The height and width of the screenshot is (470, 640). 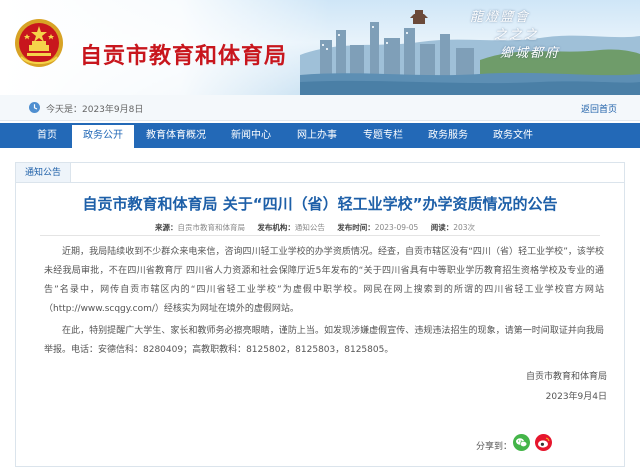 I want to click on share-label: 分享到：, so click(x=494, y=447).